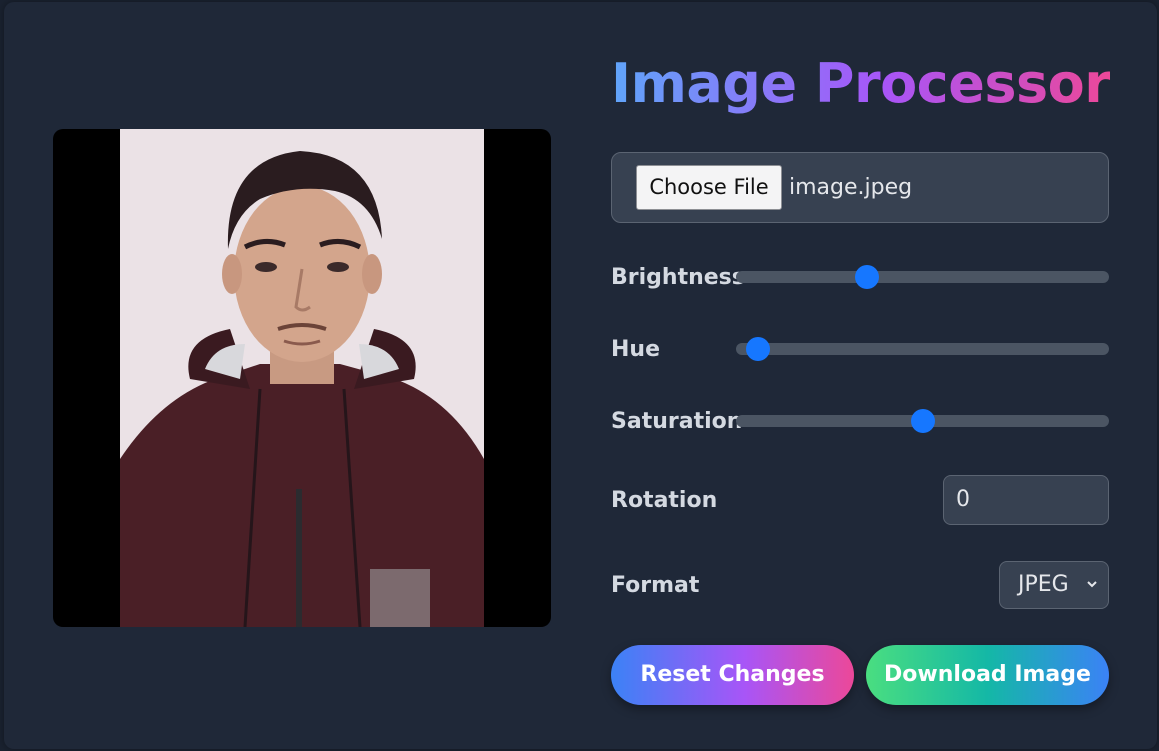 The image size is (1159, 751). Describe the element at coordinates (1092, 584) in the screenshot. I see `chevron-down-icon` at that location.